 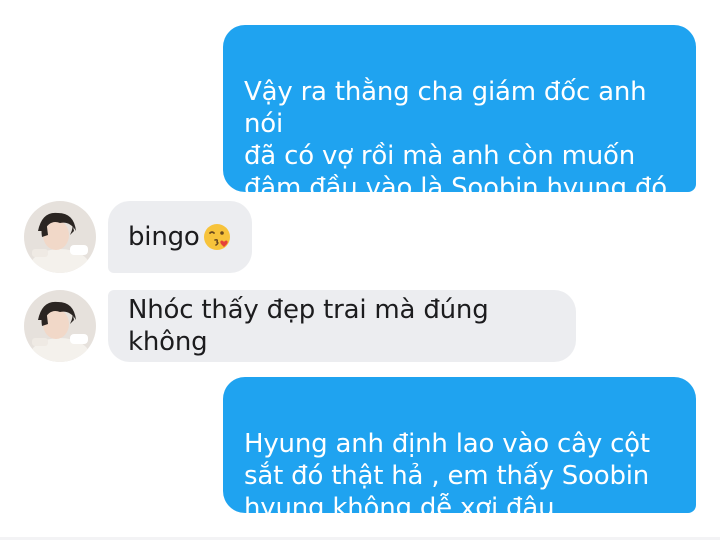 I want to click on incoming-message-bubble: bingo, so click(x=180, y=237).